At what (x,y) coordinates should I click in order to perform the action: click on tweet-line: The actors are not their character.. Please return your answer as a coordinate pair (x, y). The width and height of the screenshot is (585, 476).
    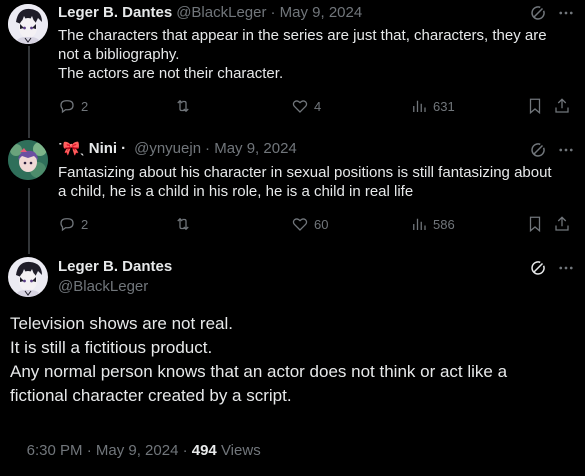
    Looking at the image, I should click on (171, 73).